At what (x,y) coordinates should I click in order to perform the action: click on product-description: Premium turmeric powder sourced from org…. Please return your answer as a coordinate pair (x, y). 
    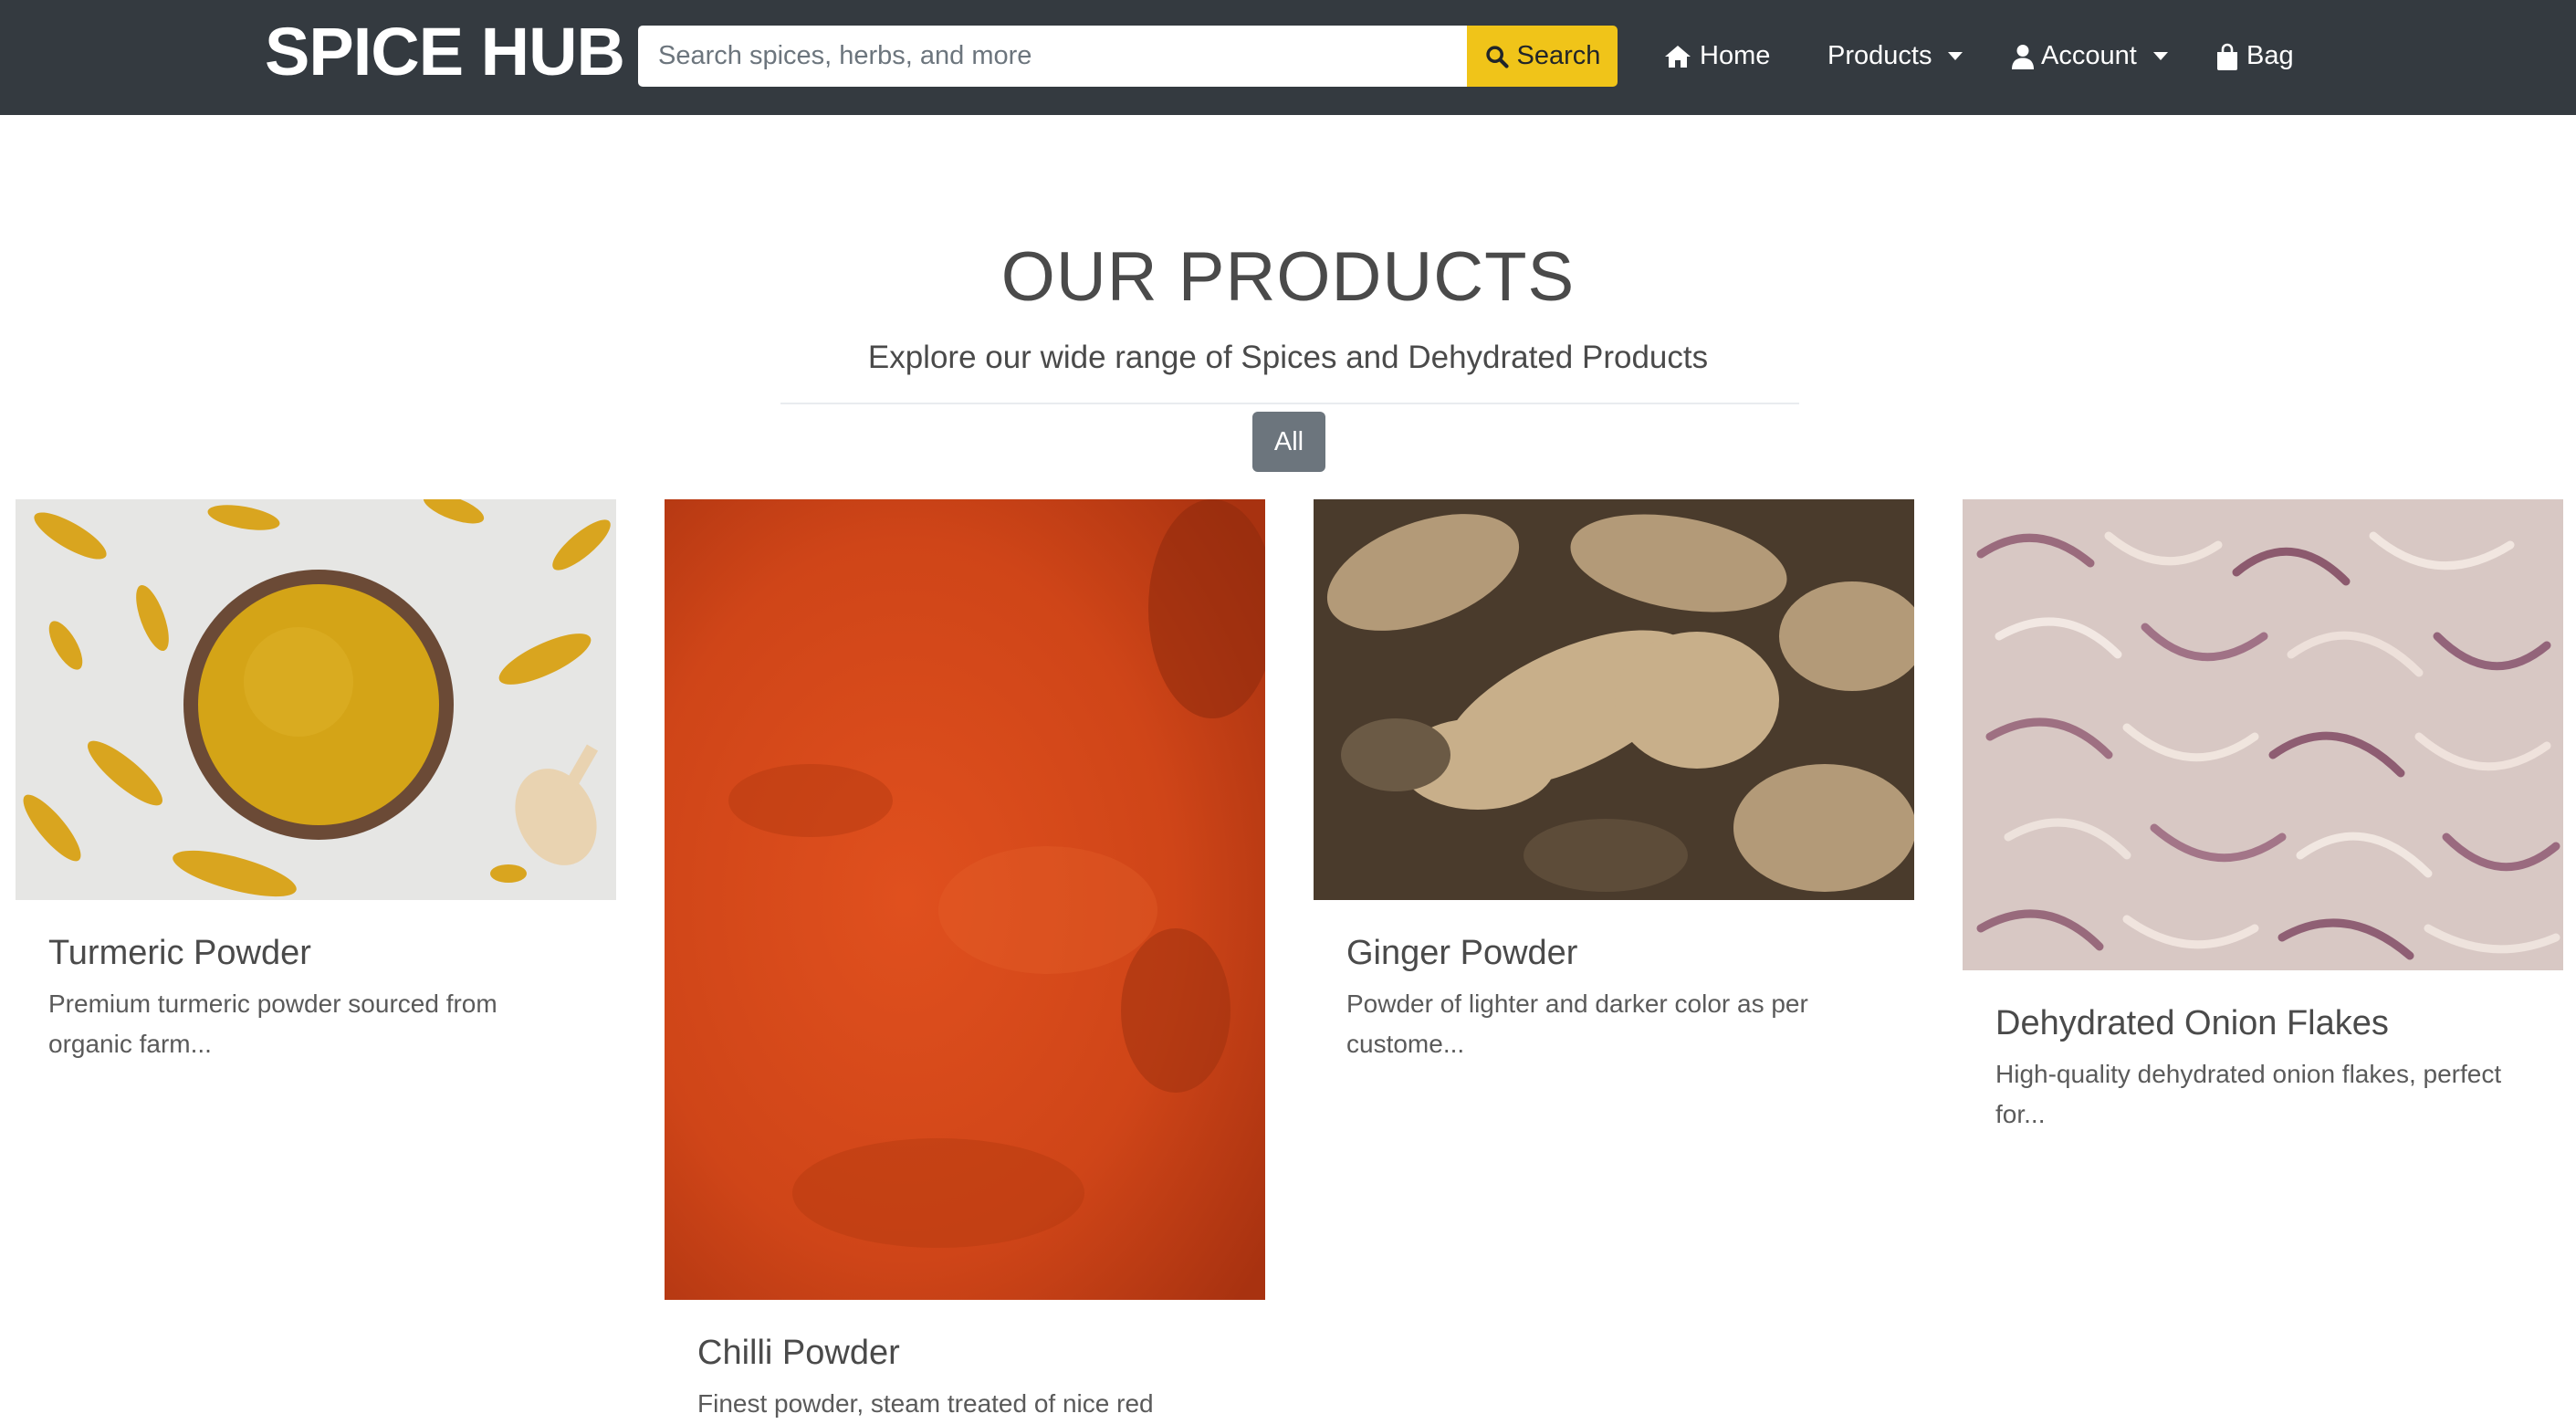
    Looking at the image, I should click on (272, 1023).